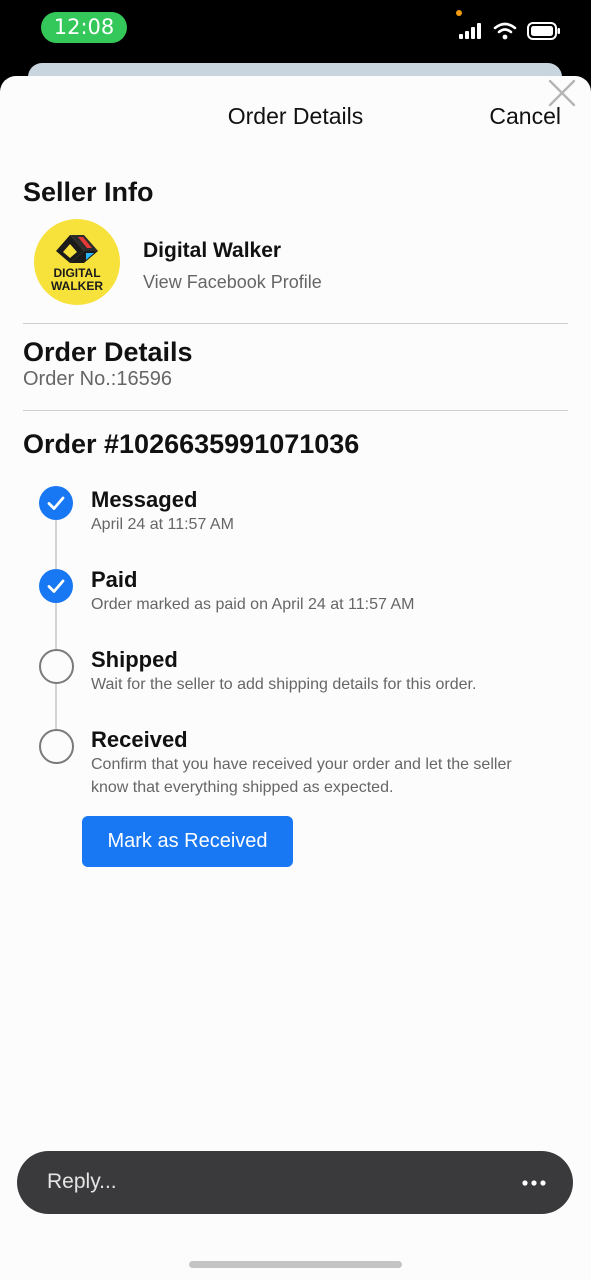 Image resolution: width=591 pixels, height=1280 pixels. What do you see at coordinates (295, 1264) in the screenshot?
I see `home-indicator` at bounding box center [295, 1264].